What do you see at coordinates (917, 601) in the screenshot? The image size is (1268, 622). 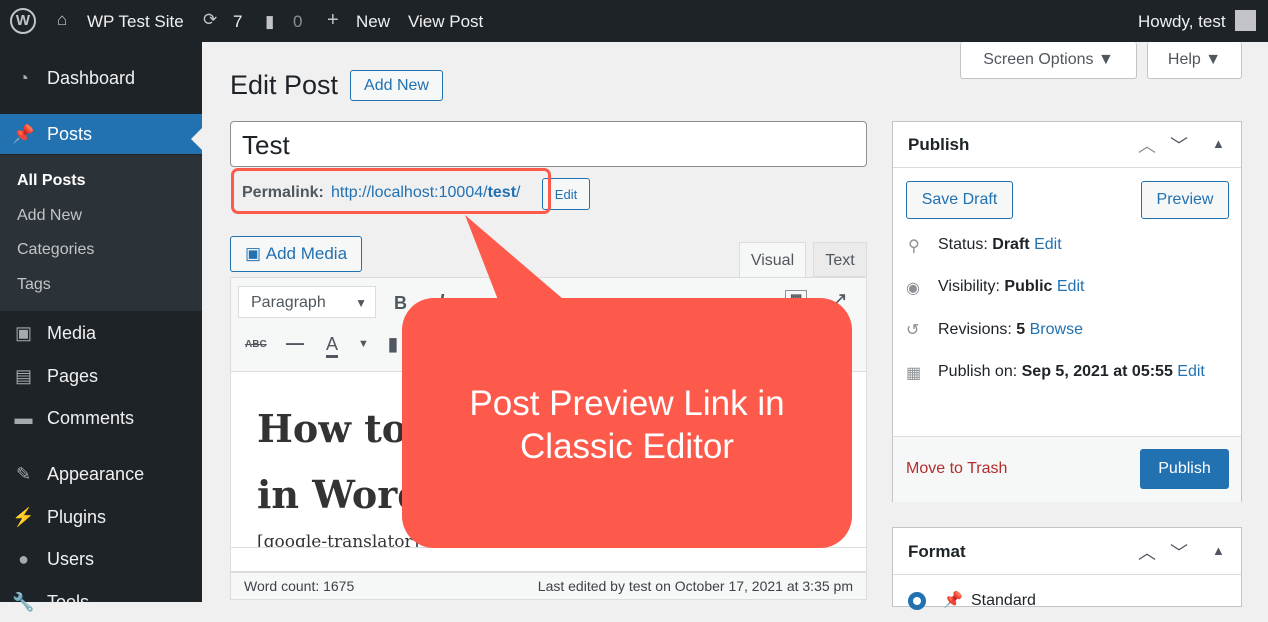 I see `standard-format-radio` at bounding box center [917, 601].